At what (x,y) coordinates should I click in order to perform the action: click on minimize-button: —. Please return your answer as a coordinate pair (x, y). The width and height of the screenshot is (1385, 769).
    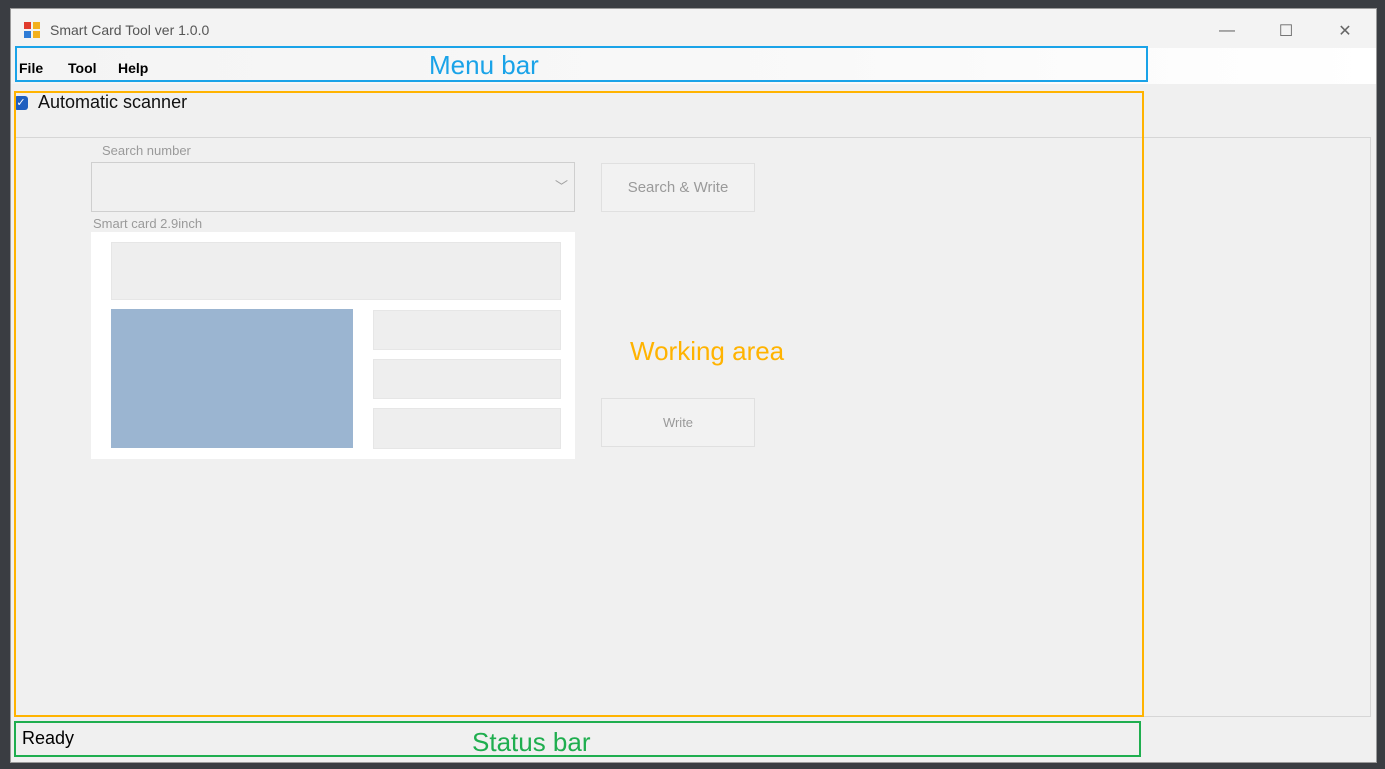
    Looking at the image, I should click on (1227, 31).